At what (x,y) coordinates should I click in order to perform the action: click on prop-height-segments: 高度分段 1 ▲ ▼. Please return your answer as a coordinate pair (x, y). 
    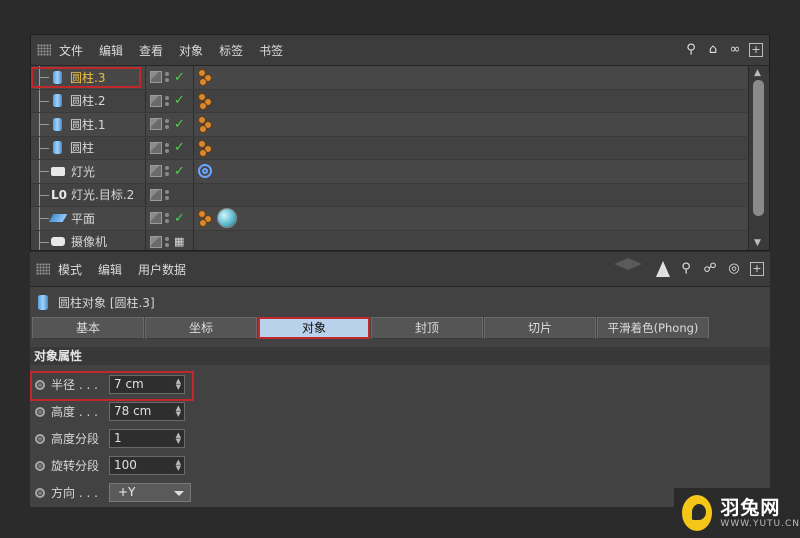
    Looking at the image, I should click on (400, 438).